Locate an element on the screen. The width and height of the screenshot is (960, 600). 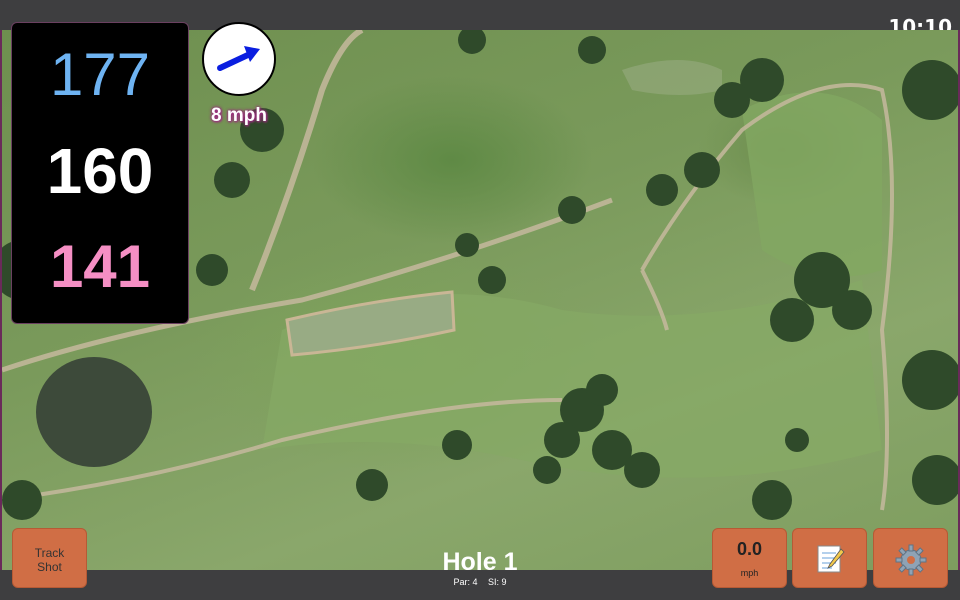
wind-direction-indicator is located at coordinates (239, 59).